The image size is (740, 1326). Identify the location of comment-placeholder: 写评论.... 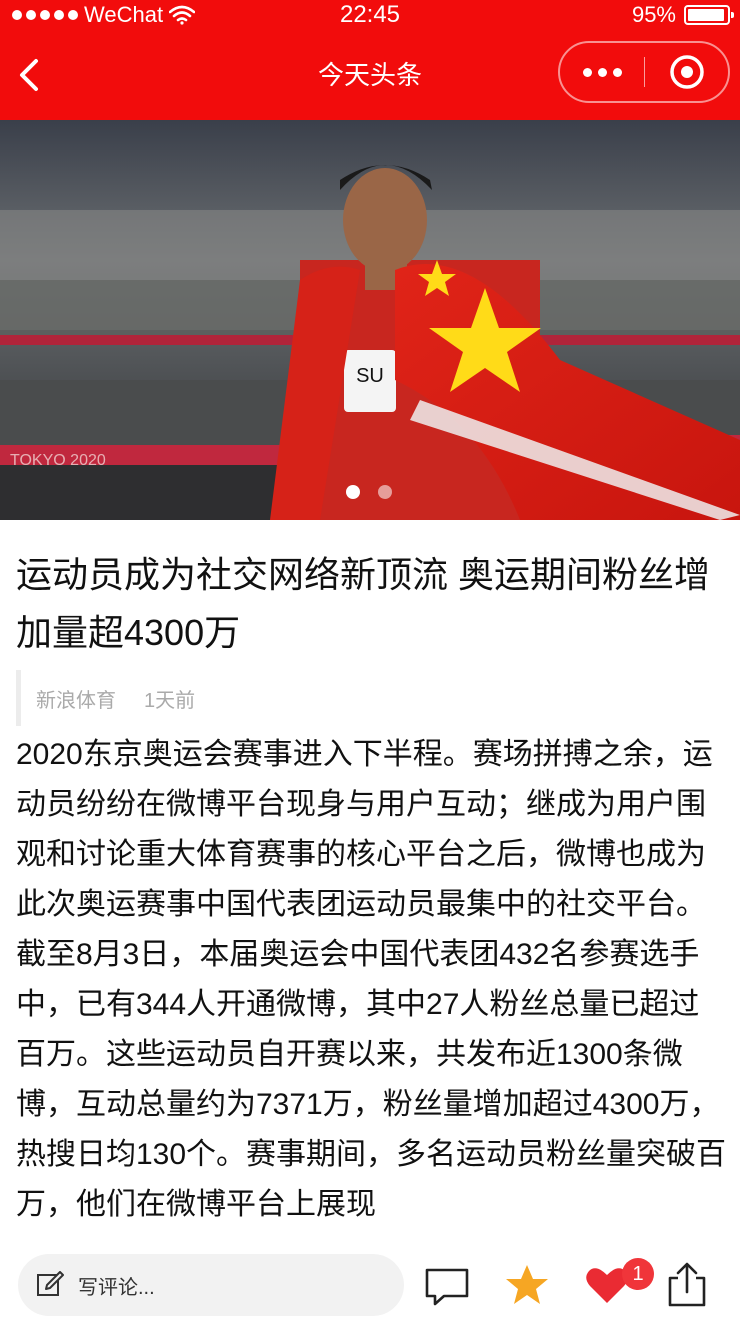
(116, 1287).